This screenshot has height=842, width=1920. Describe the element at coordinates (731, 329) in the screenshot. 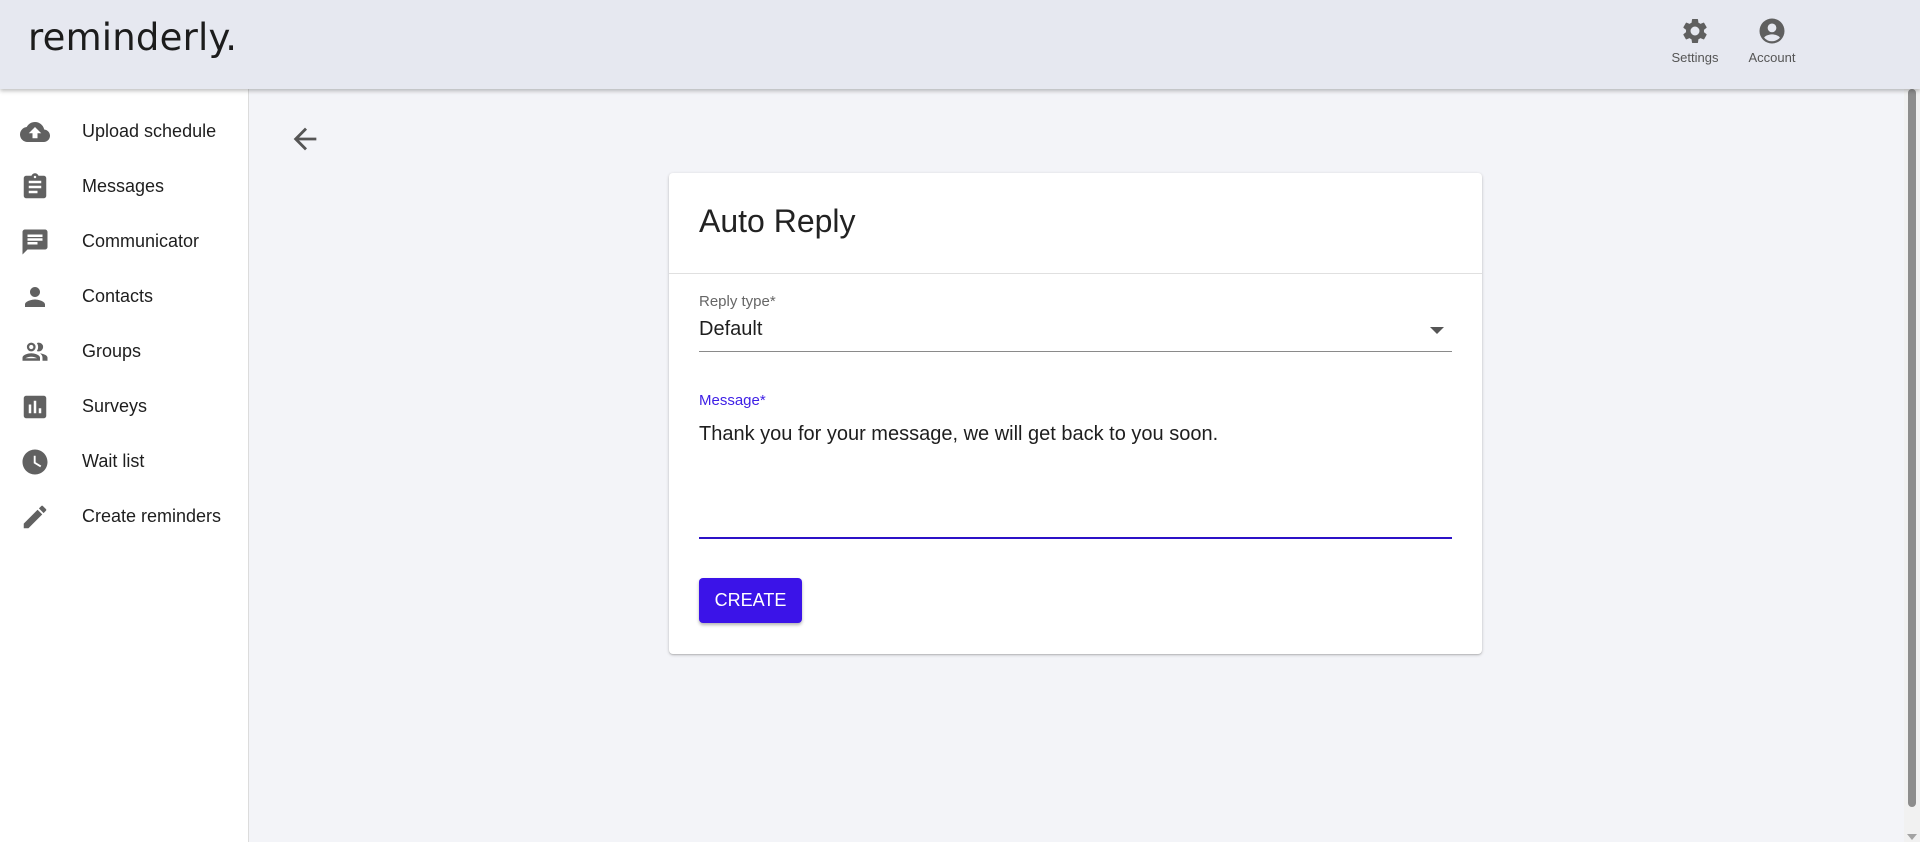

I see `reply-type-value: Default` at that location.